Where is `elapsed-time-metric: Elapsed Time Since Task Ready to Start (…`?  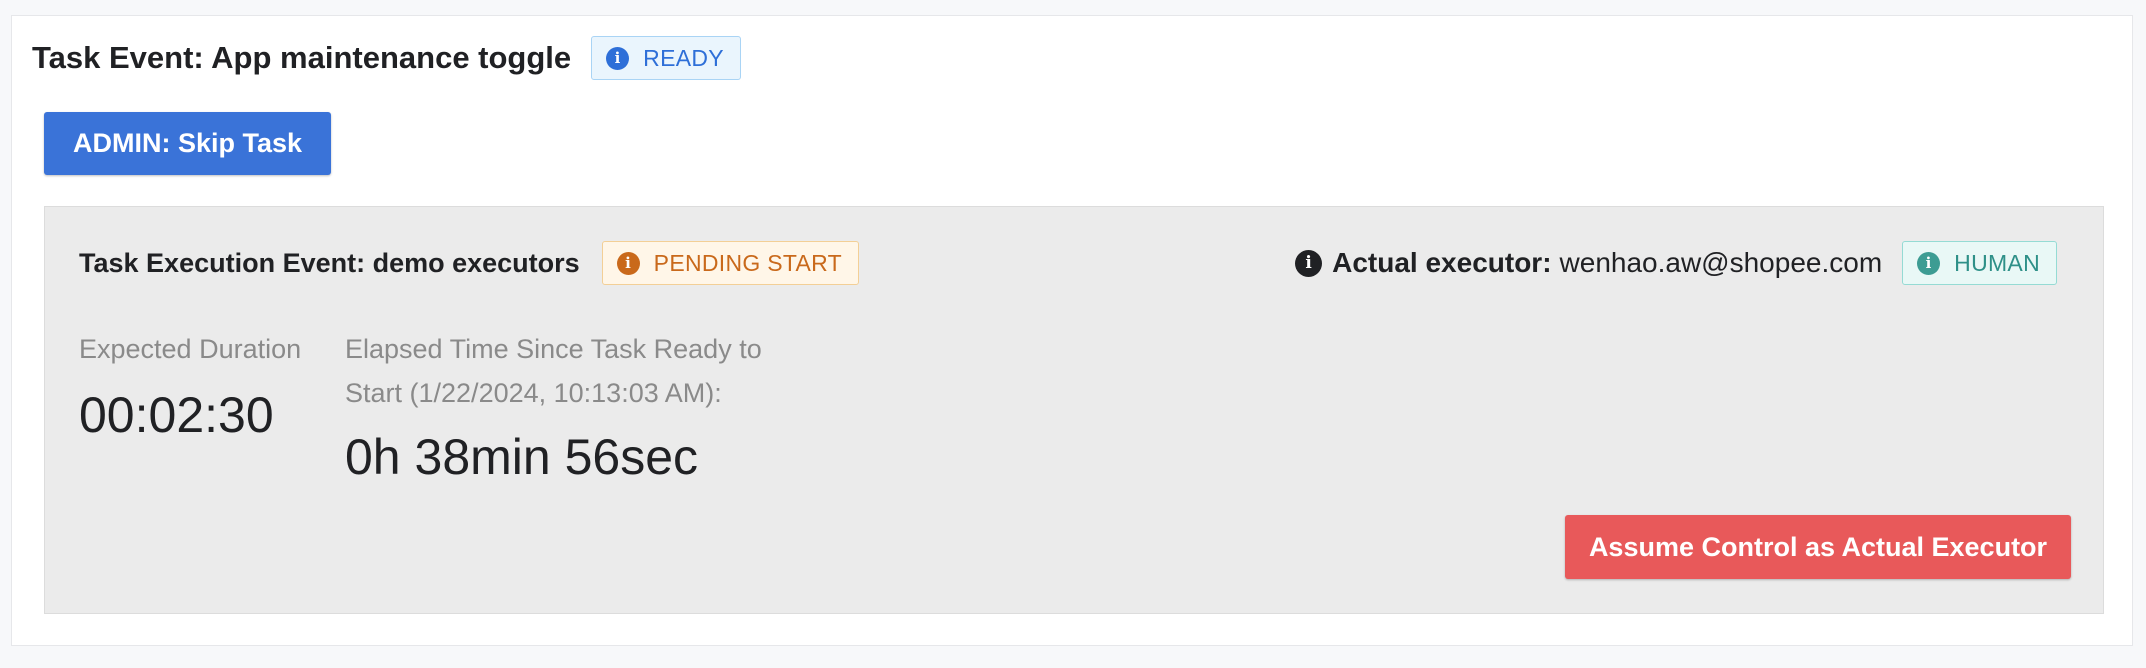 elapsed-time-metric: Elapsed Time Since Task Ready to Start (… is located at coordinates (575, 407).